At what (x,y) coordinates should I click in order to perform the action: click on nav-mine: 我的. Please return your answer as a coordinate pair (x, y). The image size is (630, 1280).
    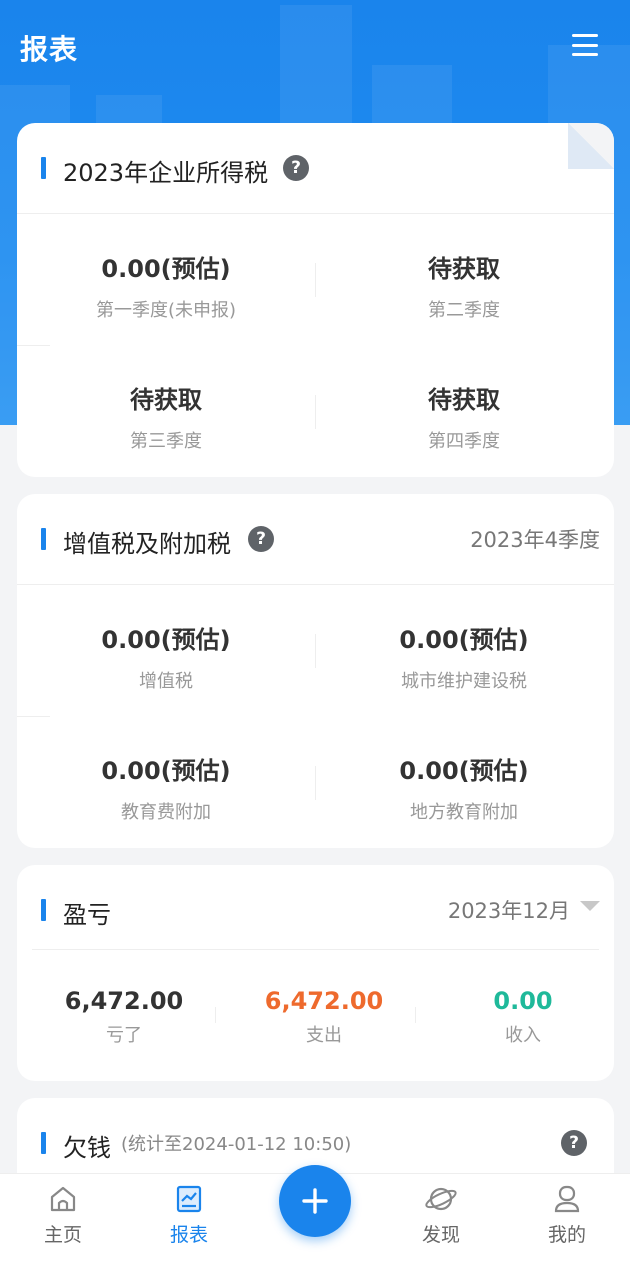
    Looking at the image, I should click on (567, 1214).